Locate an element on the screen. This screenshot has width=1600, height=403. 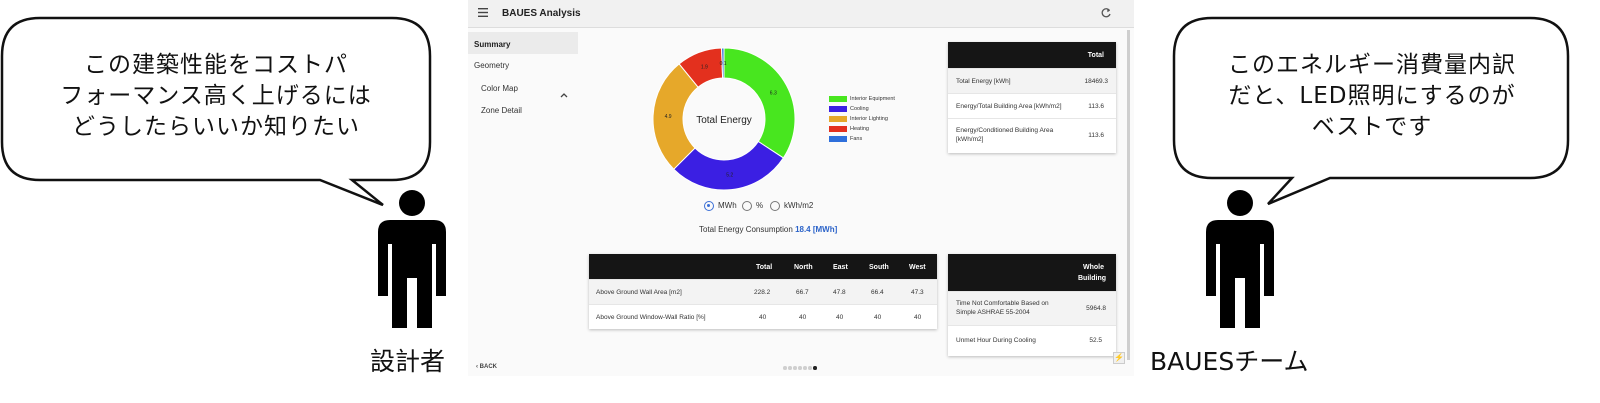
right-bubble-line: ベストです is located at coordinates (1372, 127).